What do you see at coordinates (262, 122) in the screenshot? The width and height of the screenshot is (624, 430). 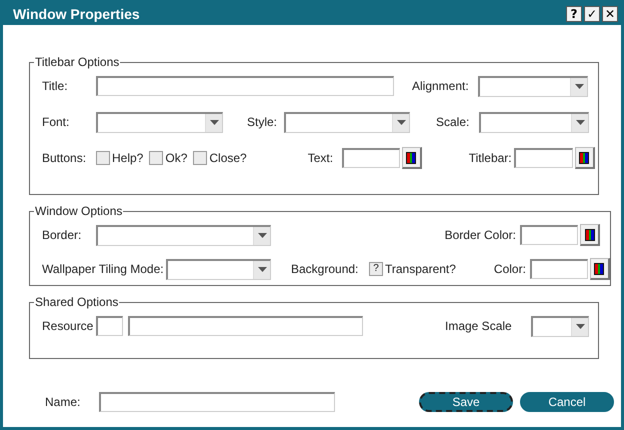 I see `field-label: Style:` at bounding box center [262, 122].